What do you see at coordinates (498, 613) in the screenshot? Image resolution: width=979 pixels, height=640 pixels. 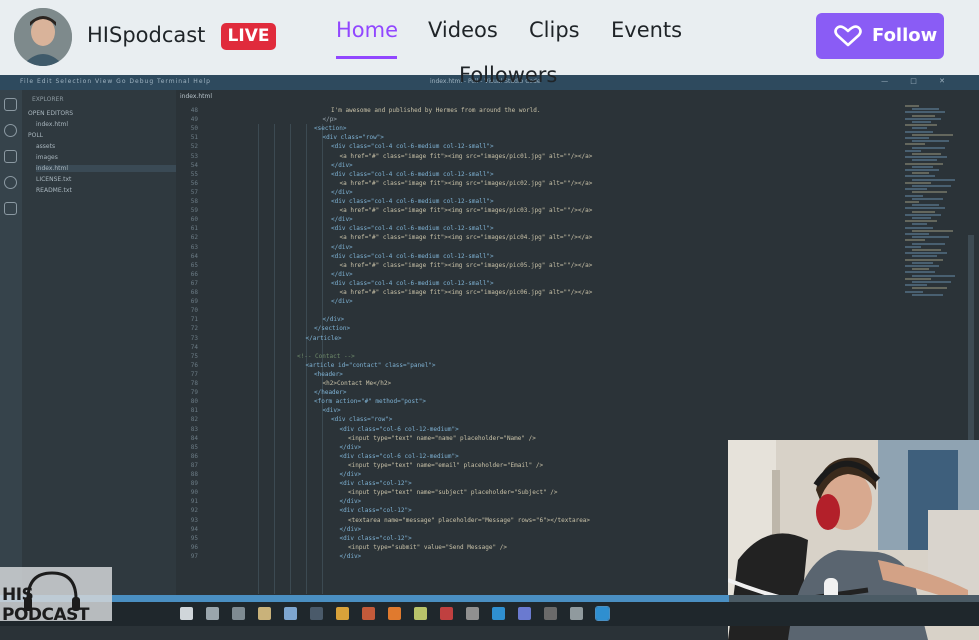 I see `vscode-icon` at bounding box center [498, 613].